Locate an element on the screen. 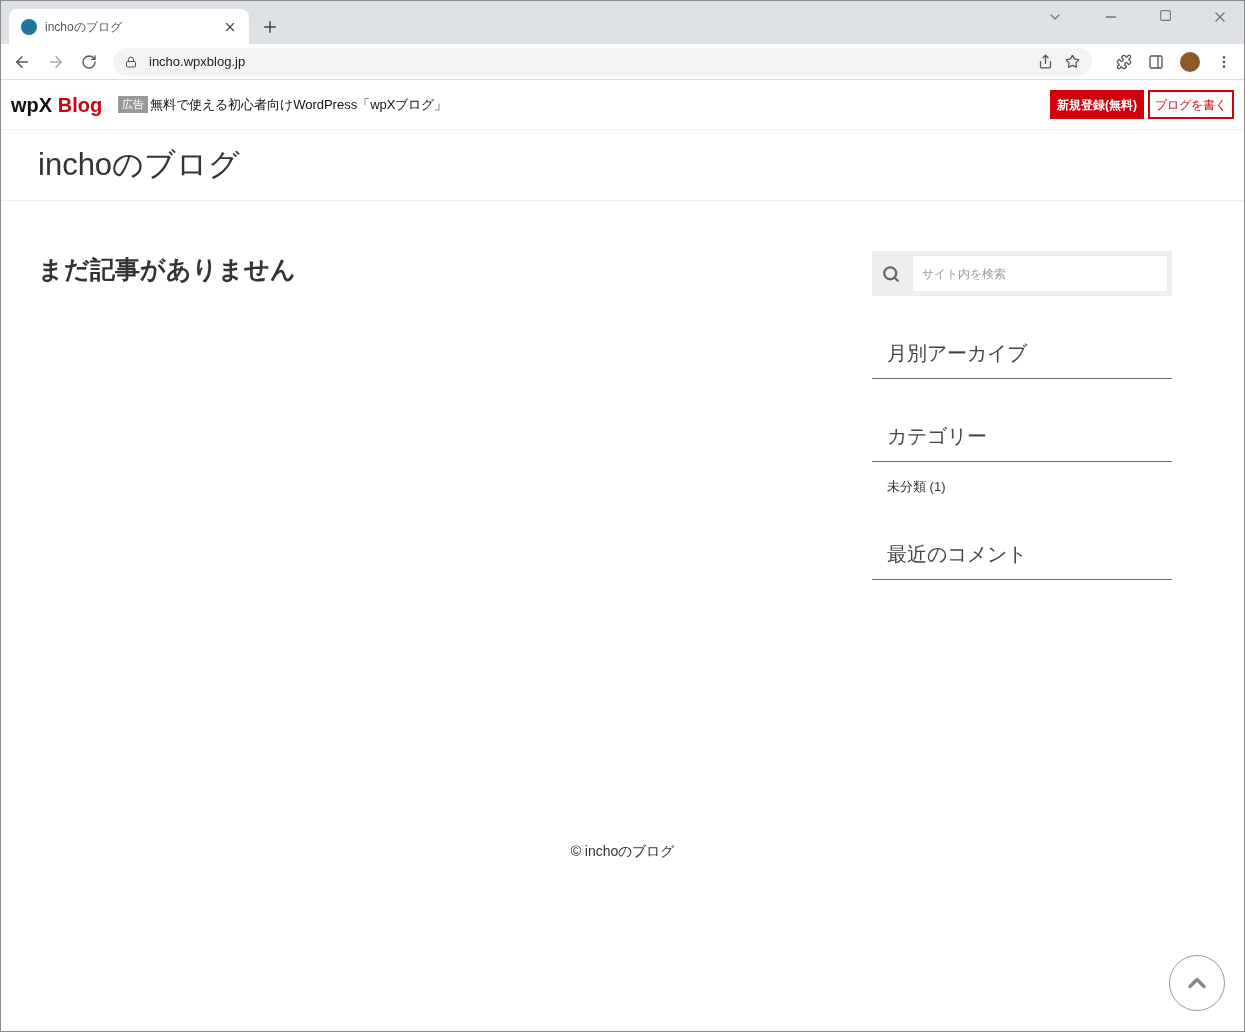  share-icon is located at coordinates (1045, 61).